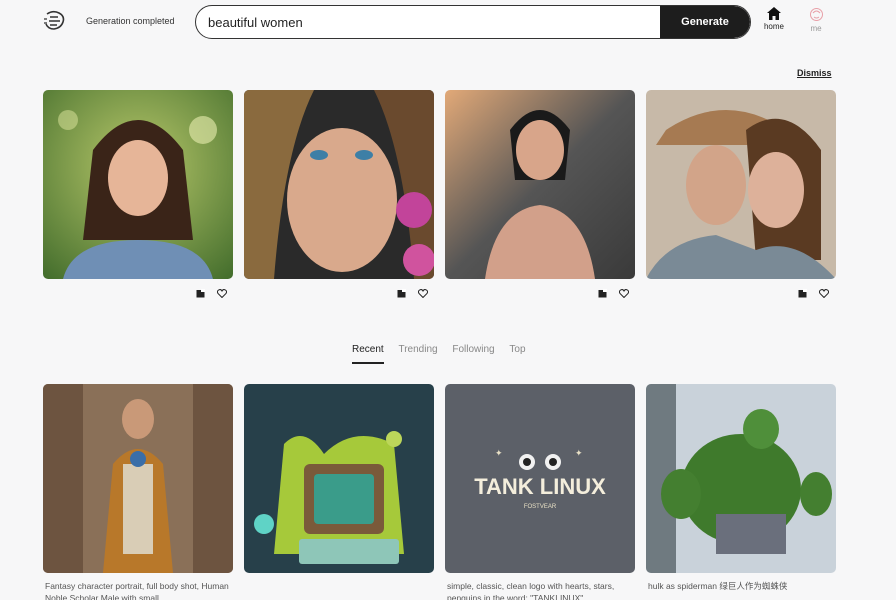 This screenshot has width=896, height=600. I want to click on generation-status: Generation completed, so click(130, 21).